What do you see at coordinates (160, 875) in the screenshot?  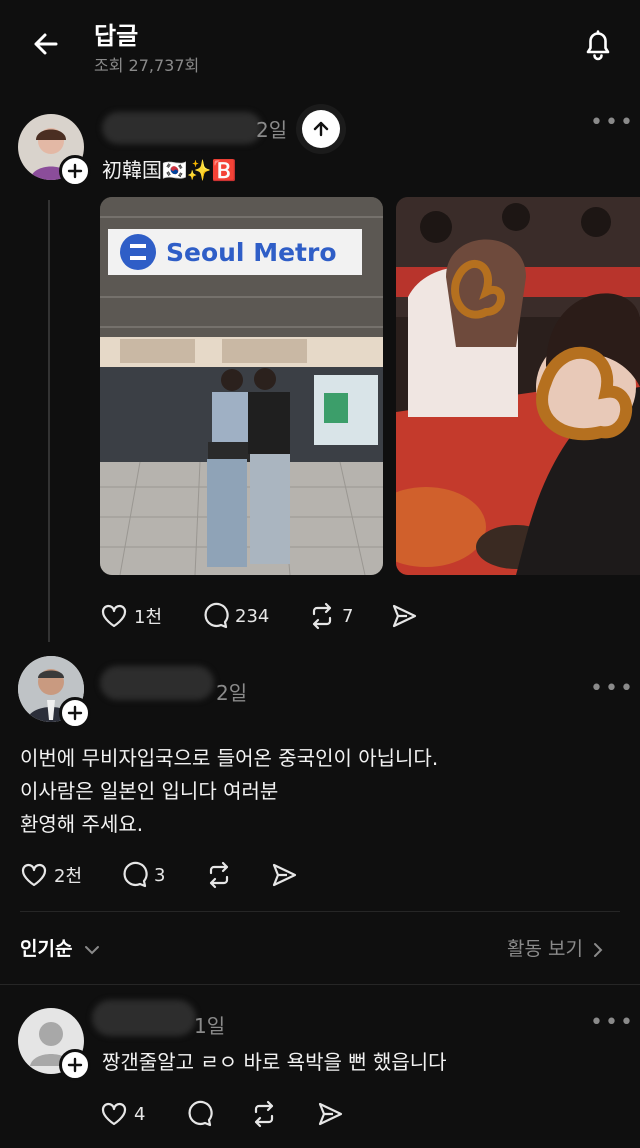 I see `comment-count: 3` at bounding box center [160, 875].